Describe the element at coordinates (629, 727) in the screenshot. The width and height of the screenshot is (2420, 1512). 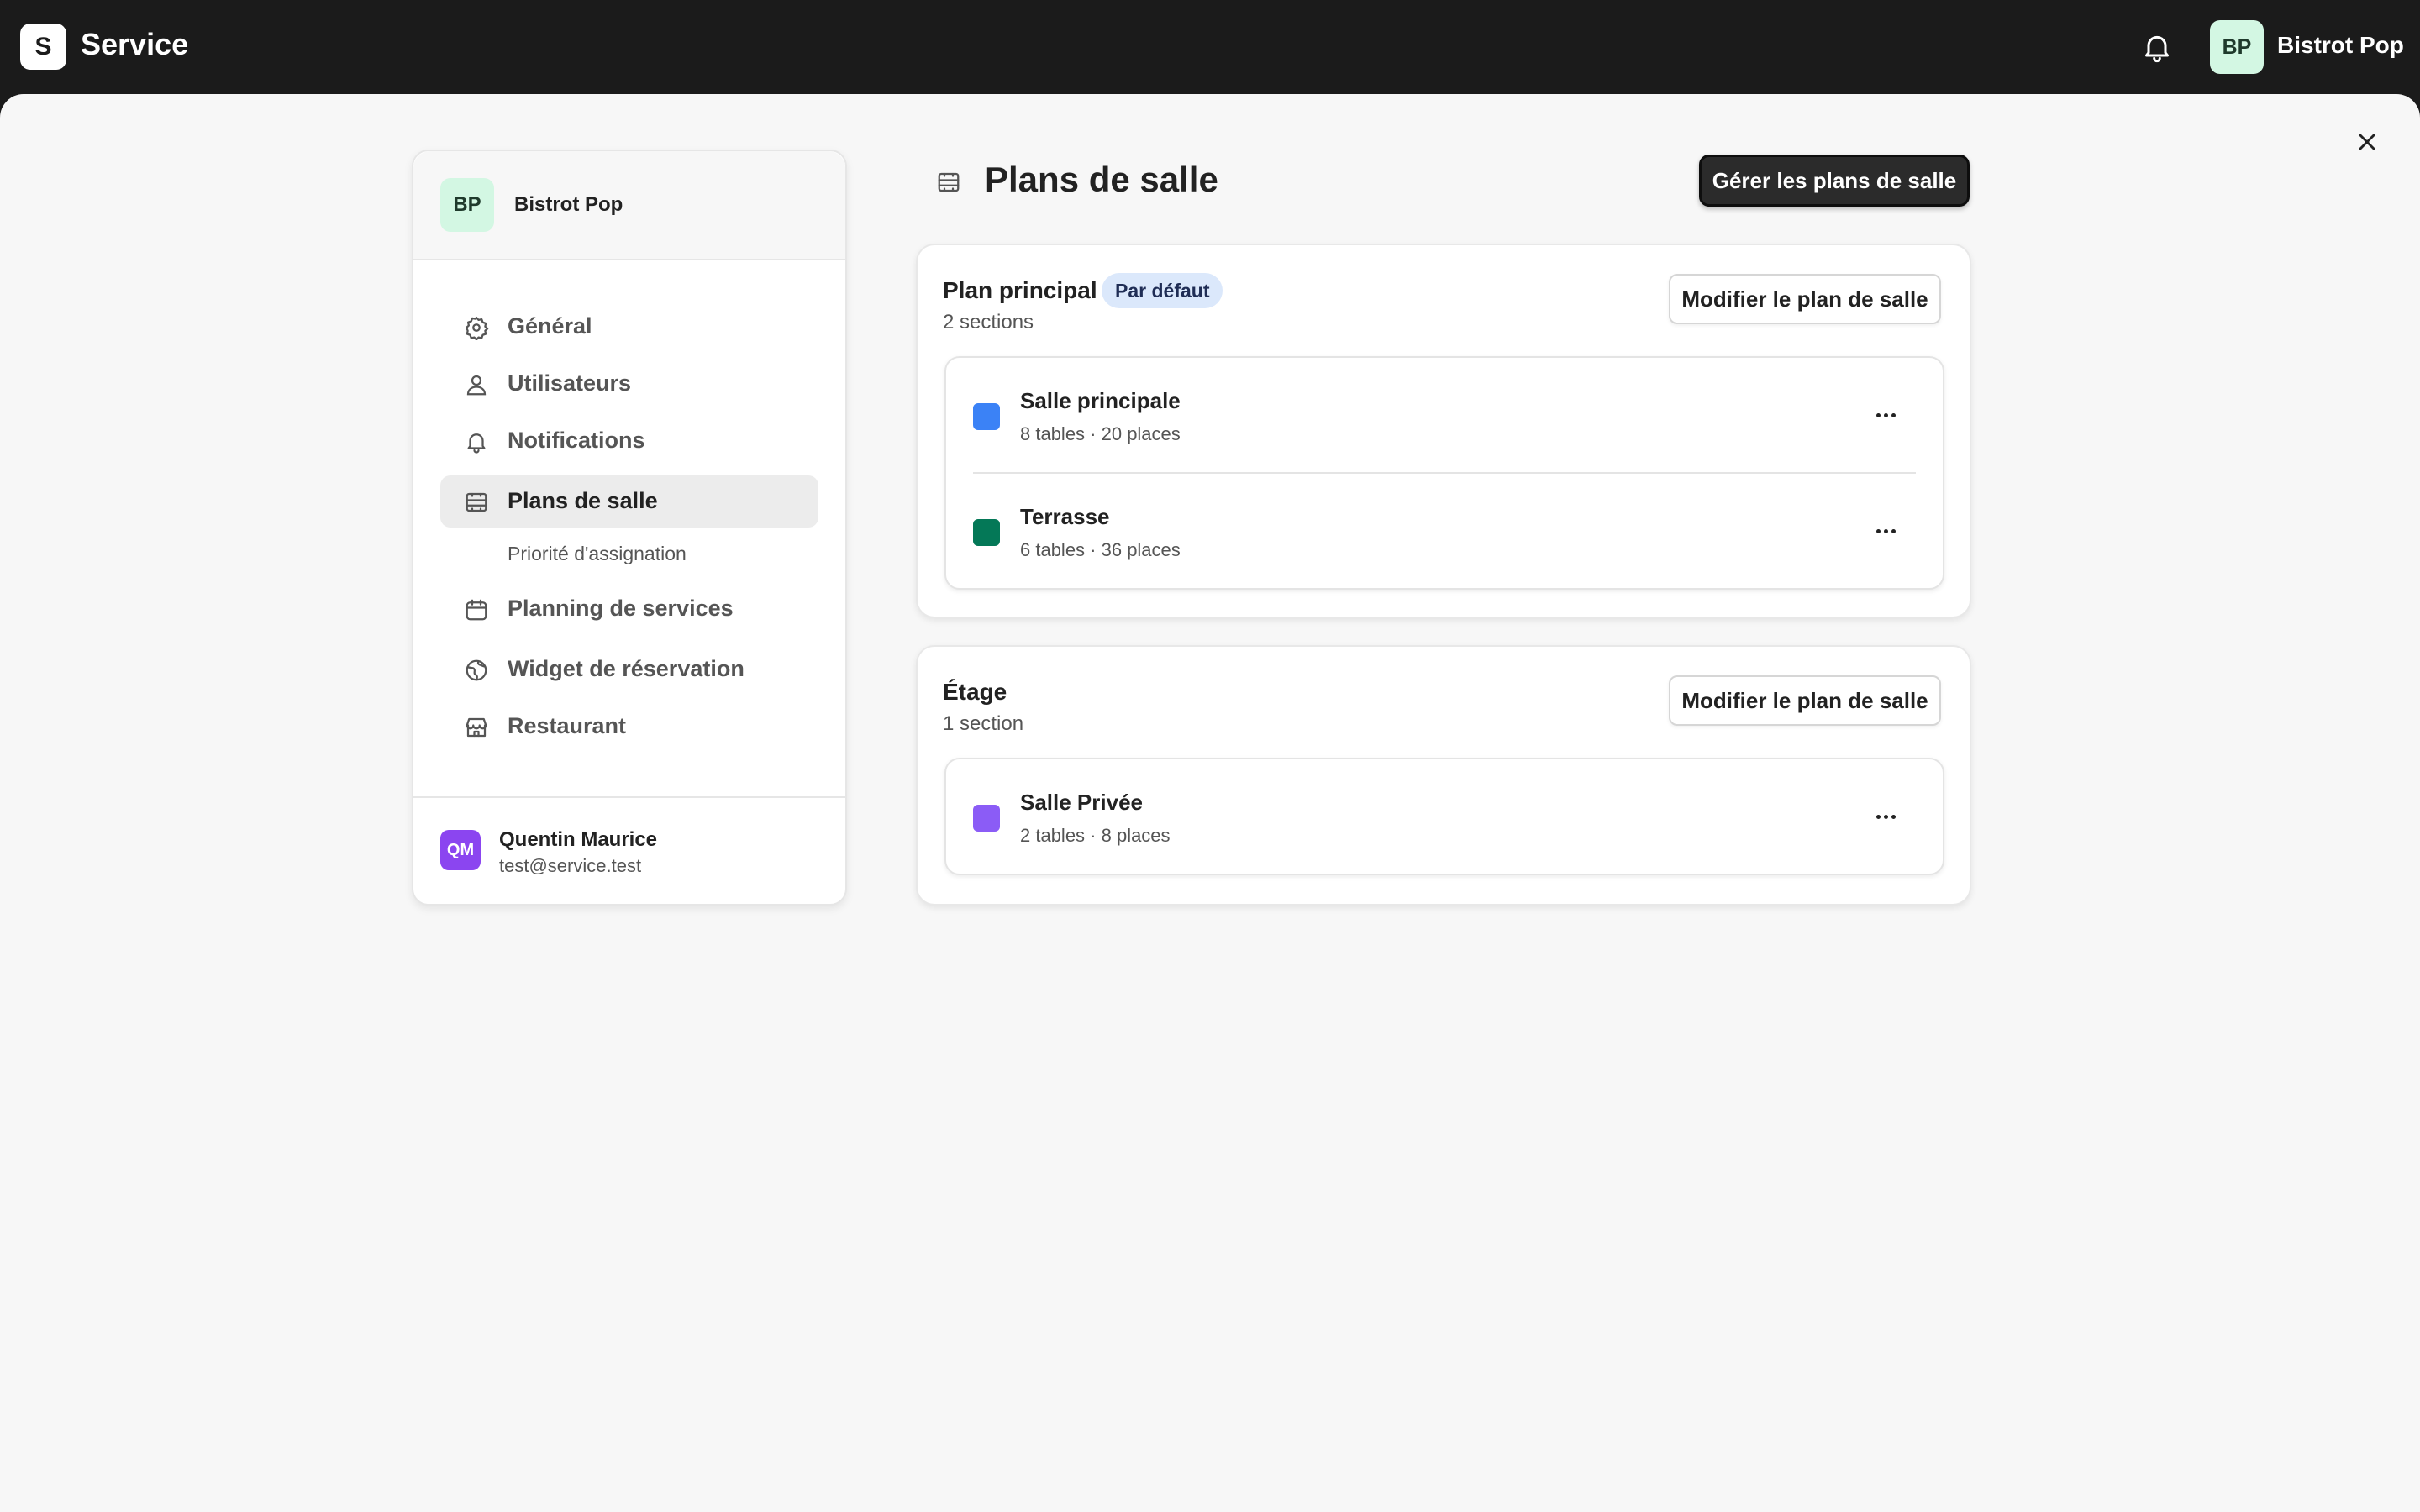
I see `sidebar-item-restaurant: Restaurant` at that location.